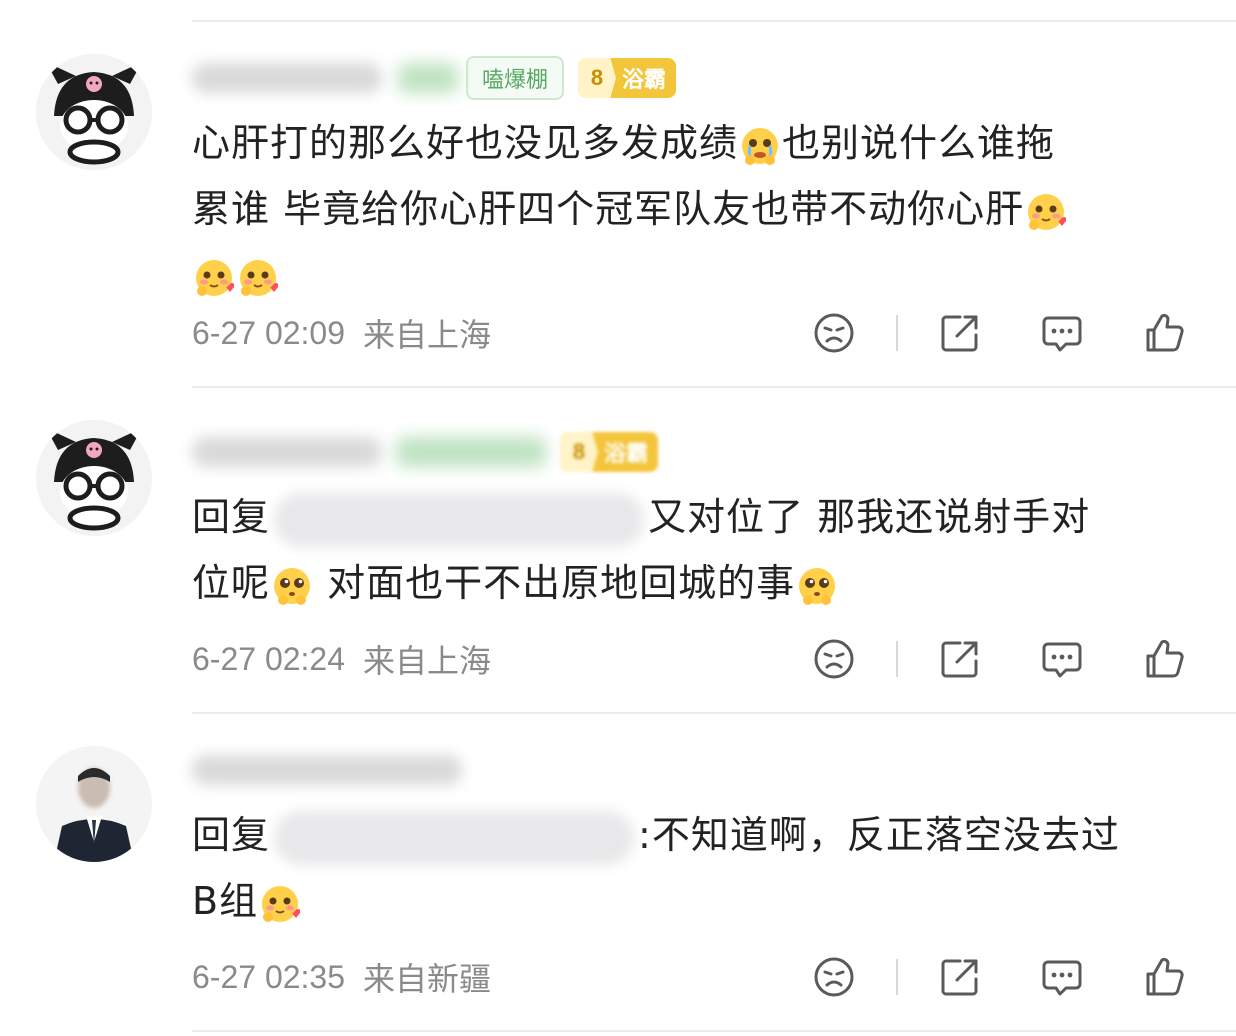 The width and height of the screenshot is (1236, 1036). Describe the element at coordinates (269, 976) in the screenshot. I see `comment-time: 6-27 02:35` at that location.